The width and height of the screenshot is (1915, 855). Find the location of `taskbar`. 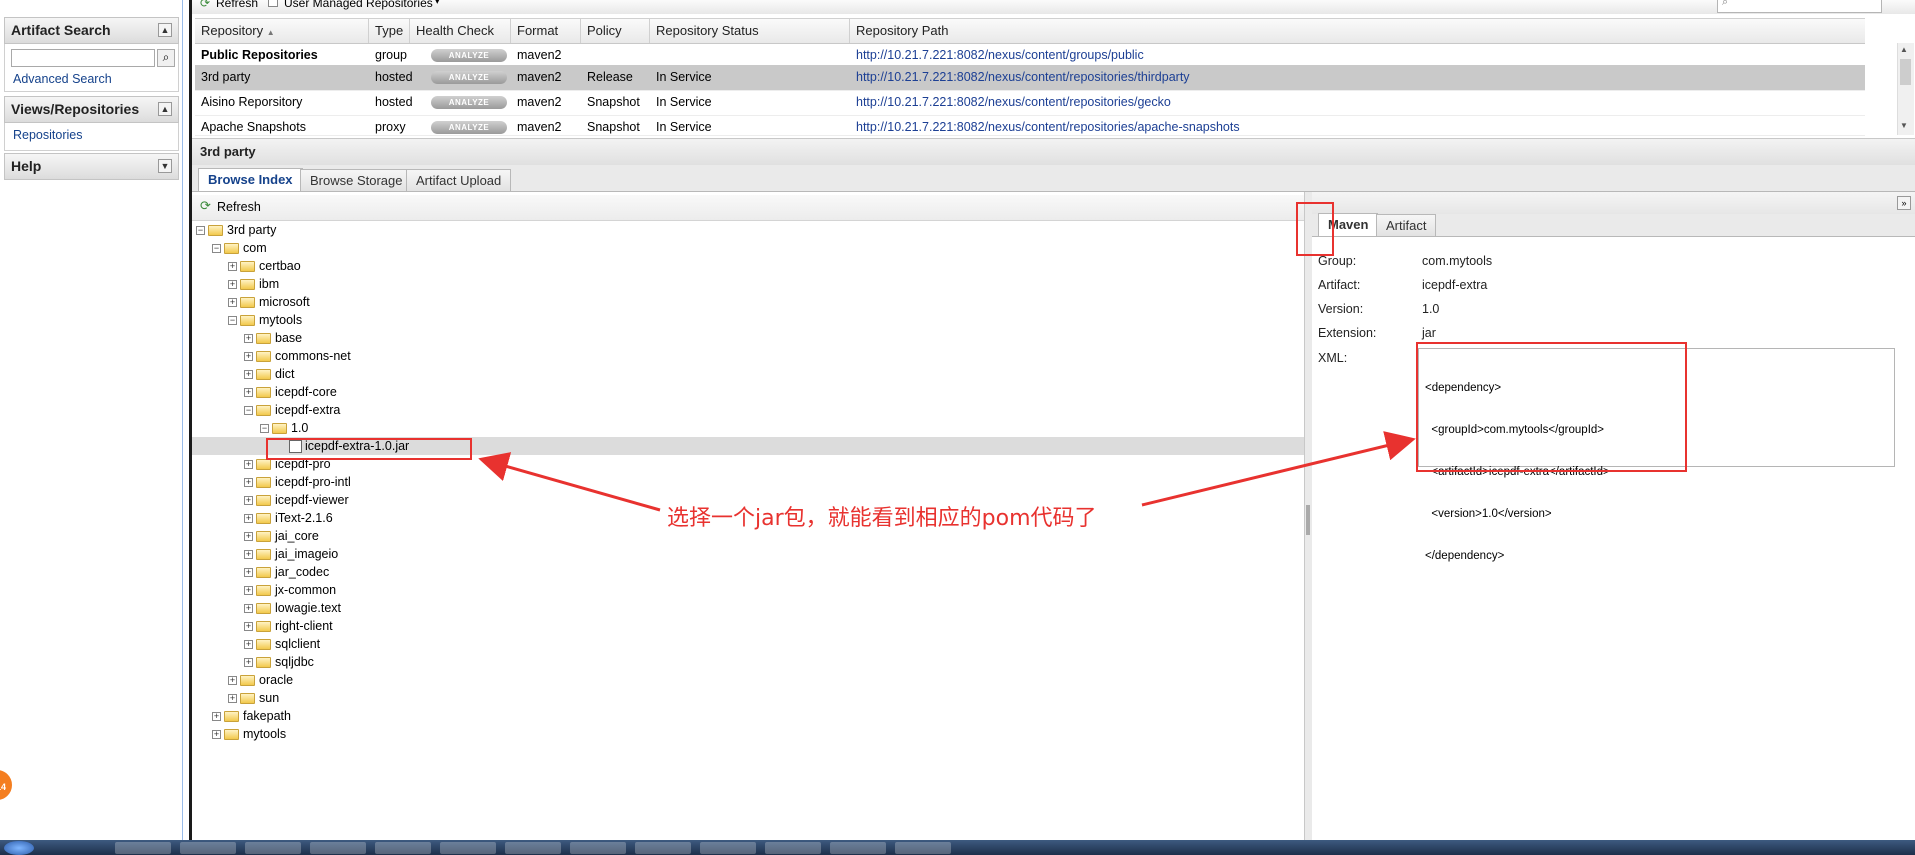

taskbar is located at coordinates (957, 847).